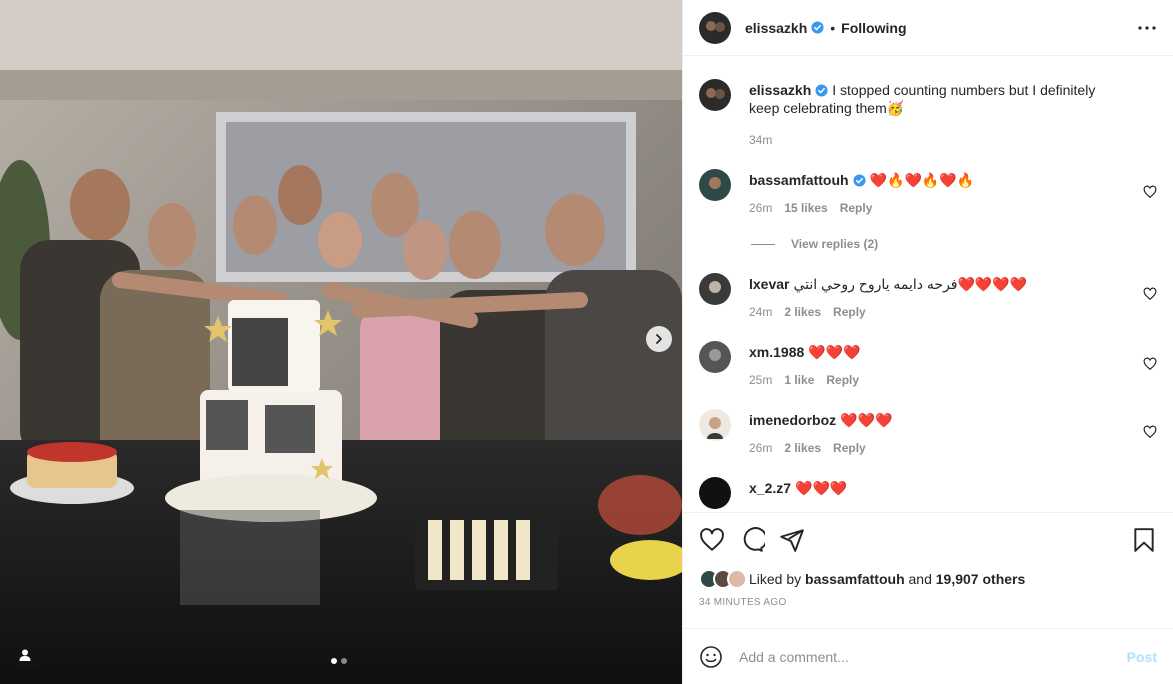  Describe the element at coordinates (761, 140) in the screenshot. I see `caption-time: 34m` at that location.